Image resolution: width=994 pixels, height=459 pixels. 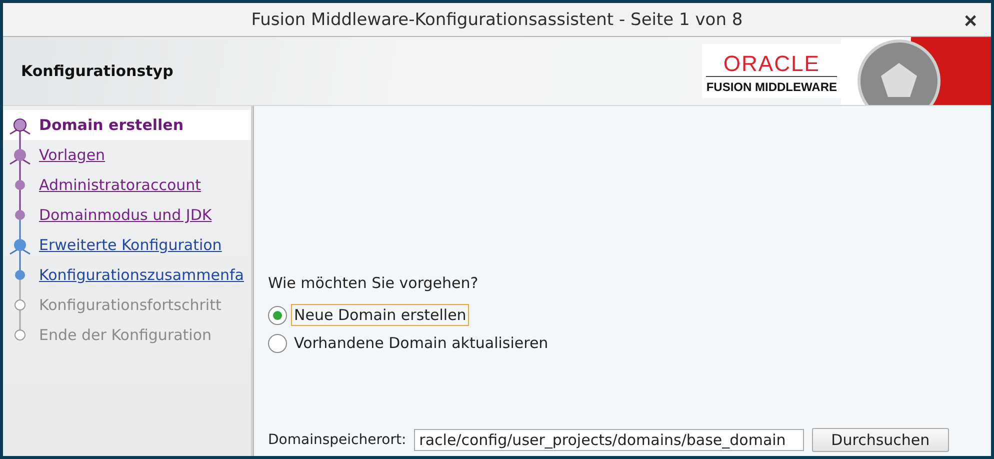 I want to click on close-button: ×, so click(x=970, y=21).